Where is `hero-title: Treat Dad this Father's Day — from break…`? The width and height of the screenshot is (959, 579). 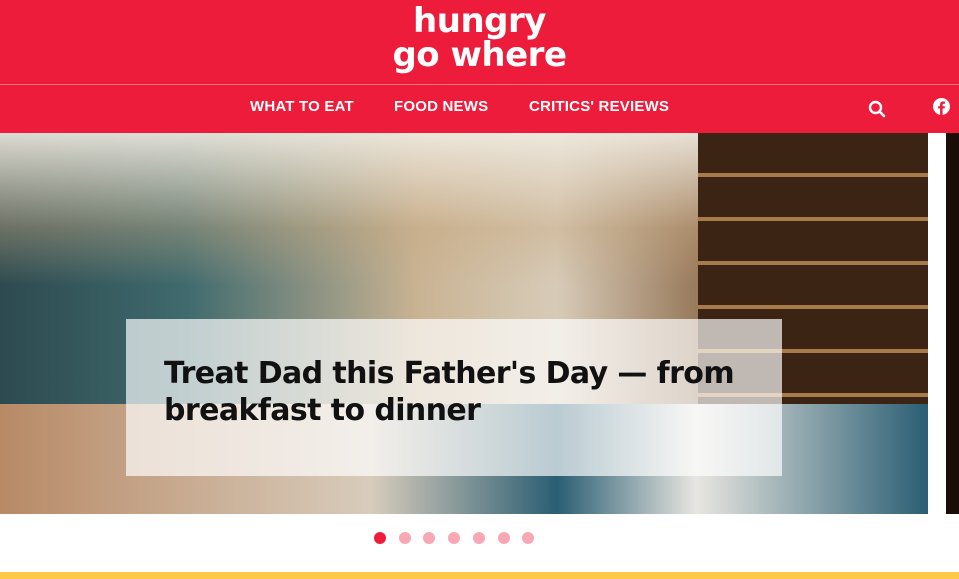 hero-title: Treat Dad this Father's Day — from break… is located at coordinates (454, 392).